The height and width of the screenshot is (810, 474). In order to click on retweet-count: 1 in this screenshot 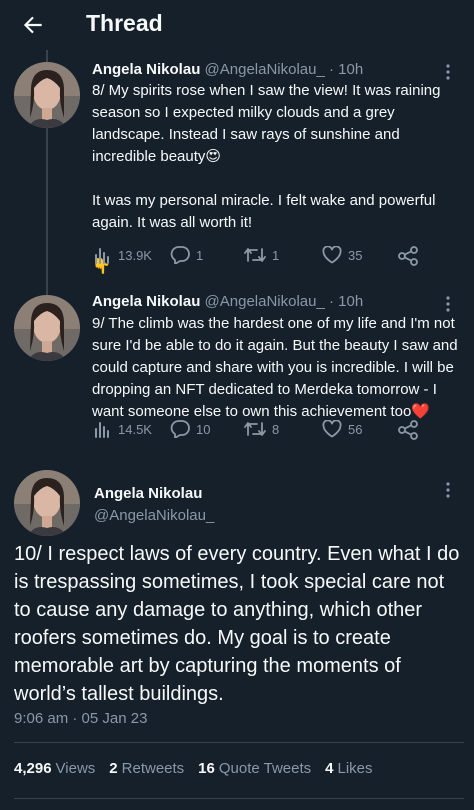, I will do `click(276, 255)`.